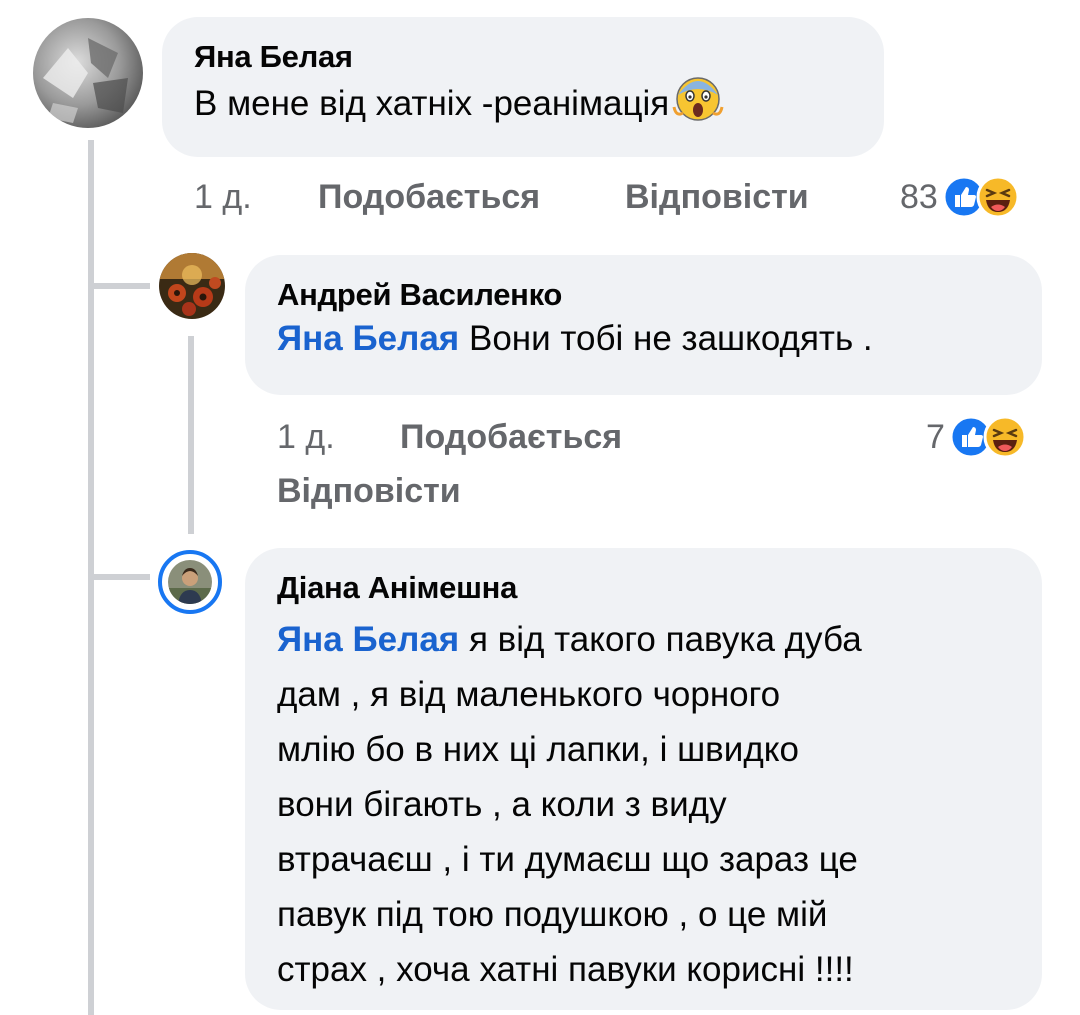  Describe the element at coordinates (190, 582) in the screenshot. I see `avatar-diana` at that location.